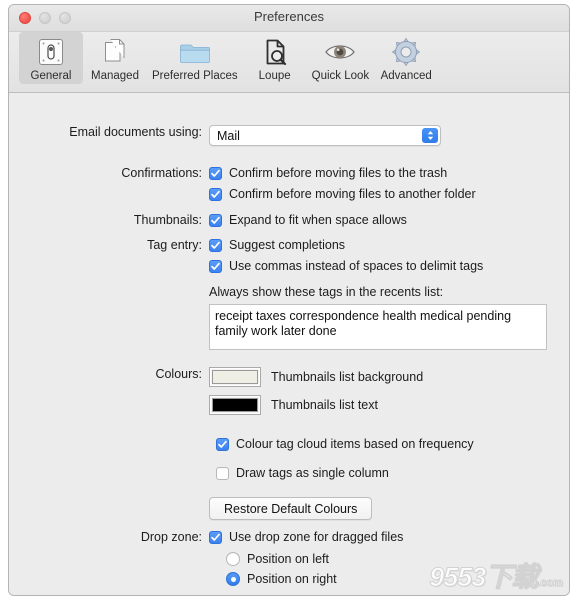 This screenshot has width=578, height=600. What do you see at coordinates (228, 135) in the screenshot?
I see `email-app-value: Mail` at bounding box center [228, 135].